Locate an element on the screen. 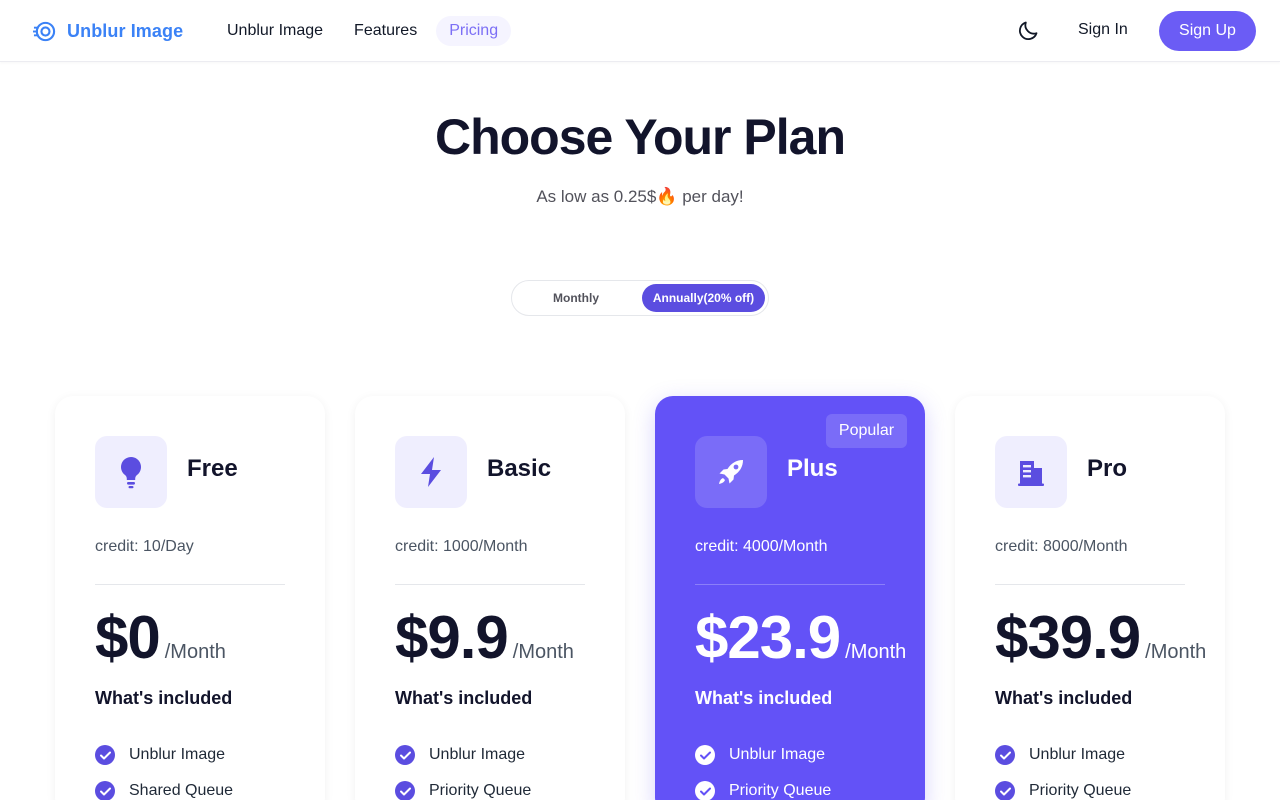 Image resolution: width=1280 pixels, height=800 pixels. plan-price: $0 is located at coordinates (128, 637).